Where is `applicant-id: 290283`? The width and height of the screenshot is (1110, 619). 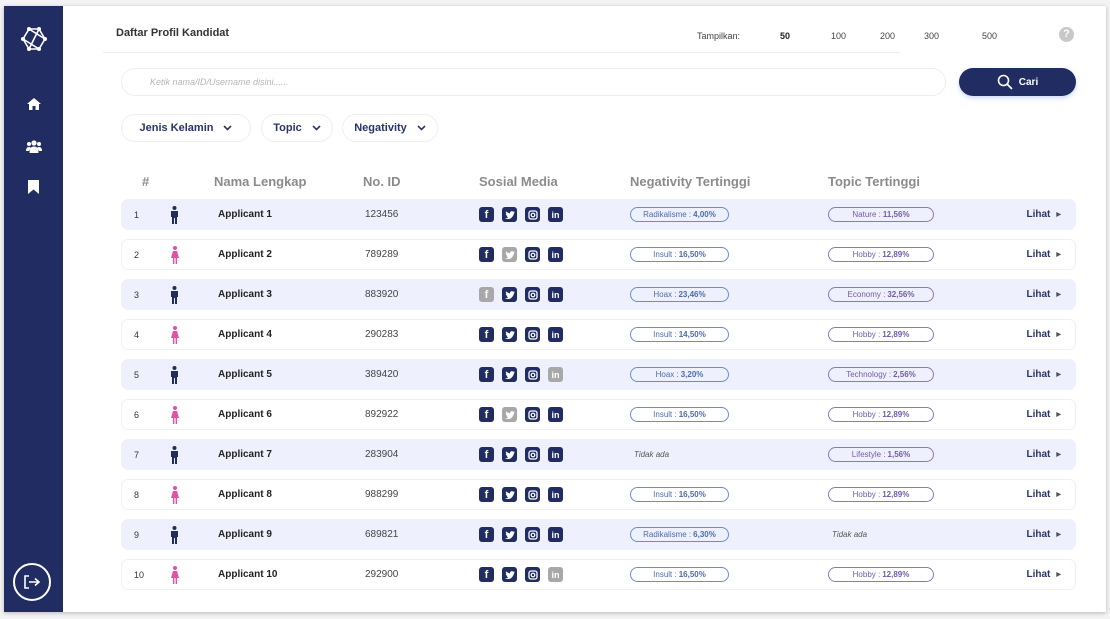
applicant-id: 290283 is located at coordinates (382, 334).